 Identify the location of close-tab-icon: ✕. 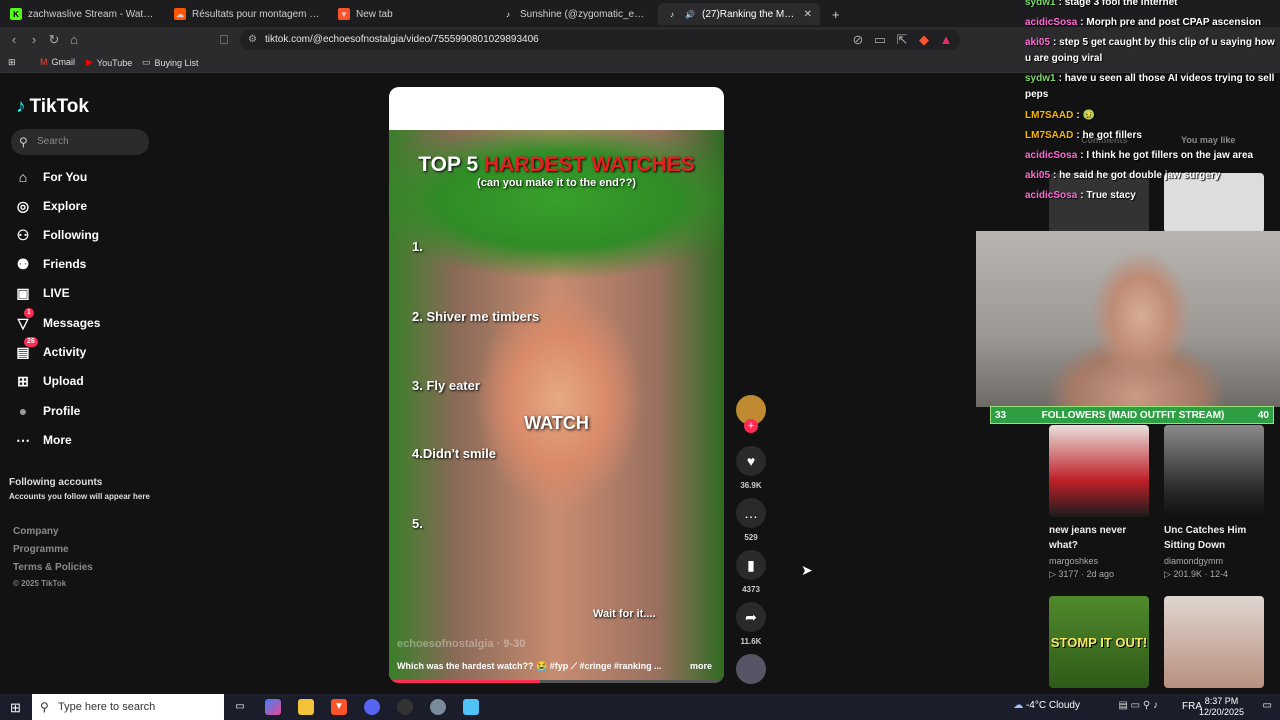
(808, 14).